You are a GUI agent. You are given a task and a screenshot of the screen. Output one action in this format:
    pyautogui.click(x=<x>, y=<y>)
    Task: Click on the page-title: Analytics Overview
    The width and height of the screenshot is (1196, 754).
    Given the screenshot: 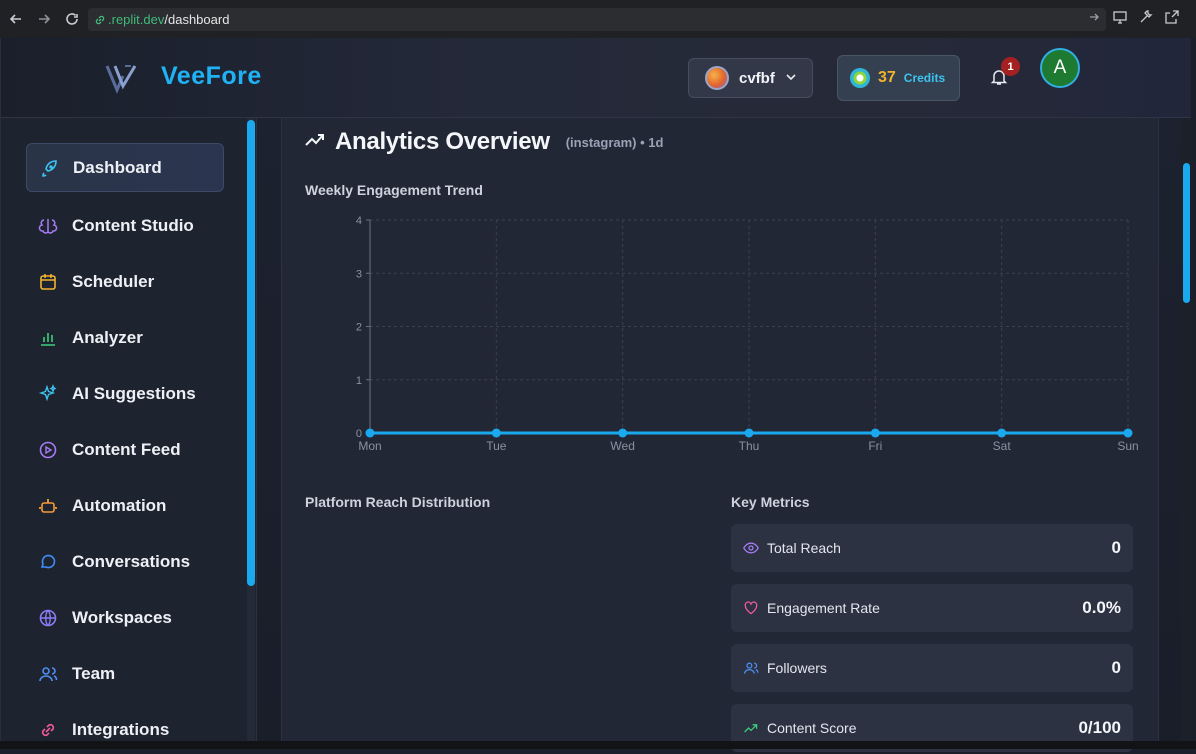 What is the action you would take?
    pyautogui.click(x=442, y=141)
    